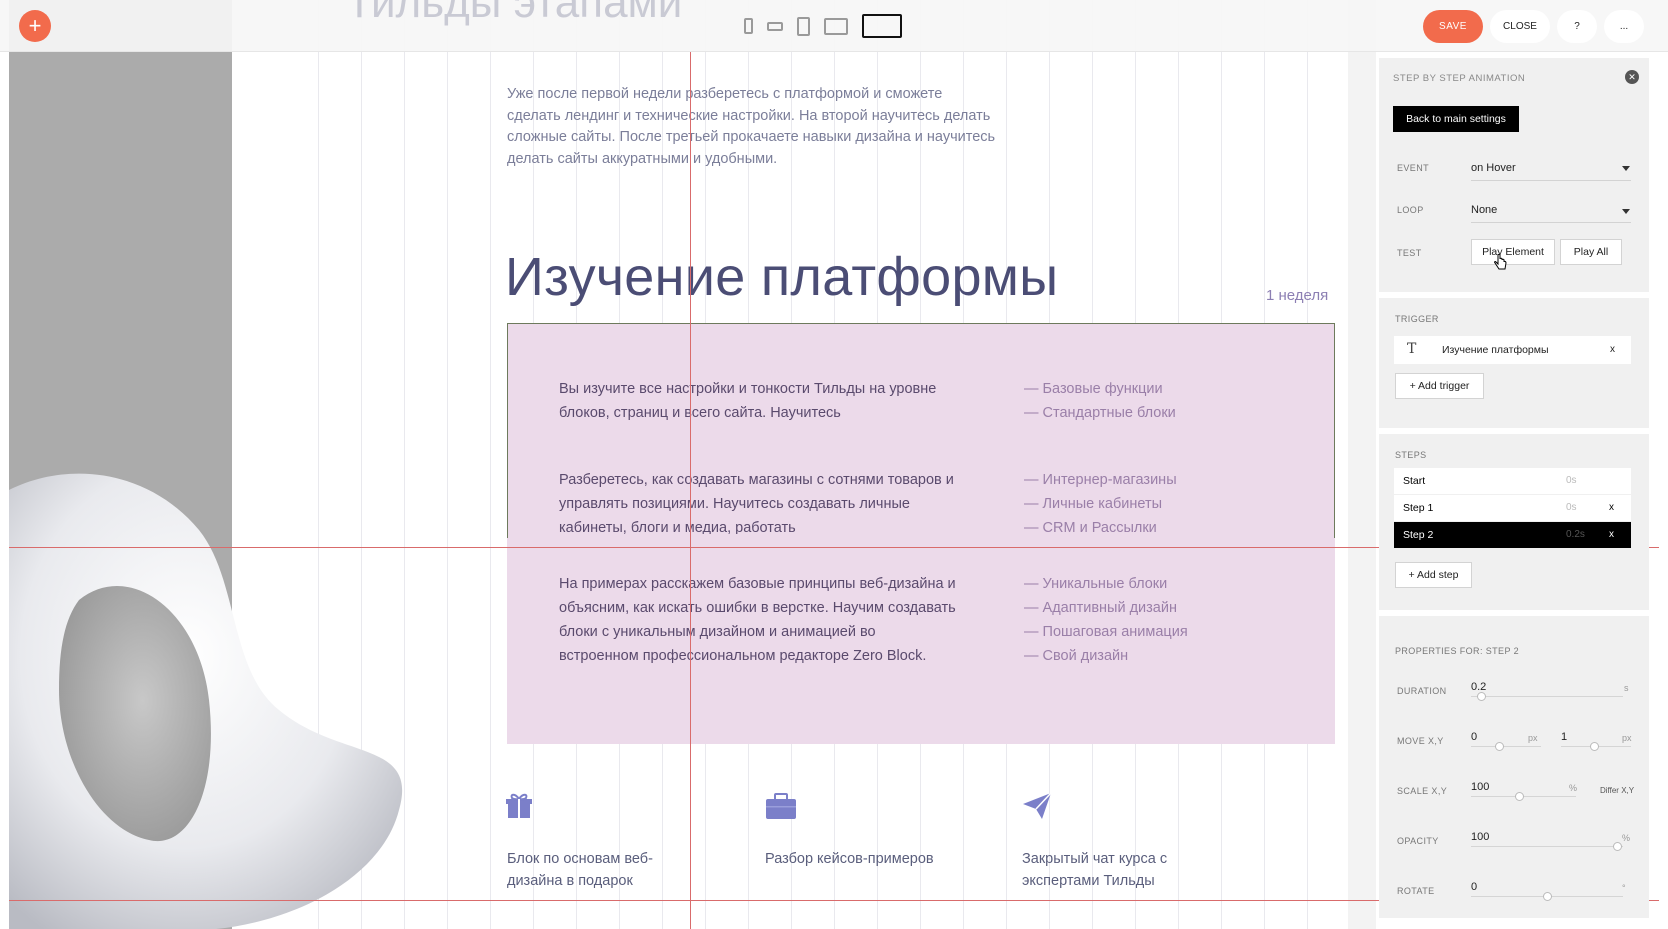 The image size is (1668, 929). What do you see at coordinates (1418, 841) in the screenshot?
I see `opacity-label: OPACITY` at bounding box center [1418, 841].